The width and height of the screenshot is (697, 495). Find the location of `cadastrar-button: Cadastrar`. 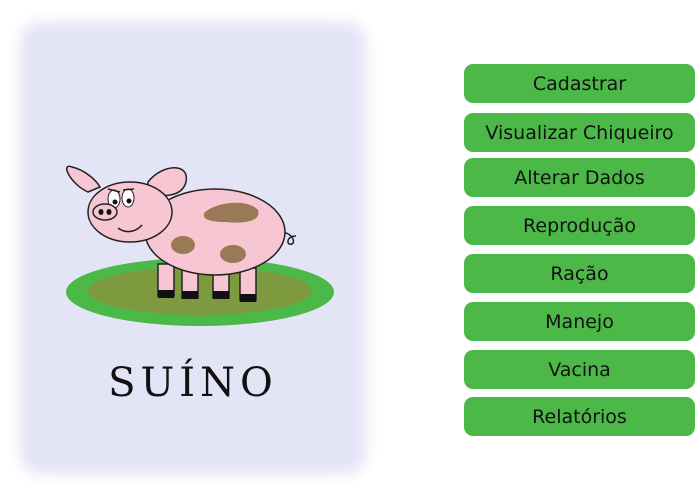

cadastrar-button: Cadastrar is located at coordinates (579, 83).